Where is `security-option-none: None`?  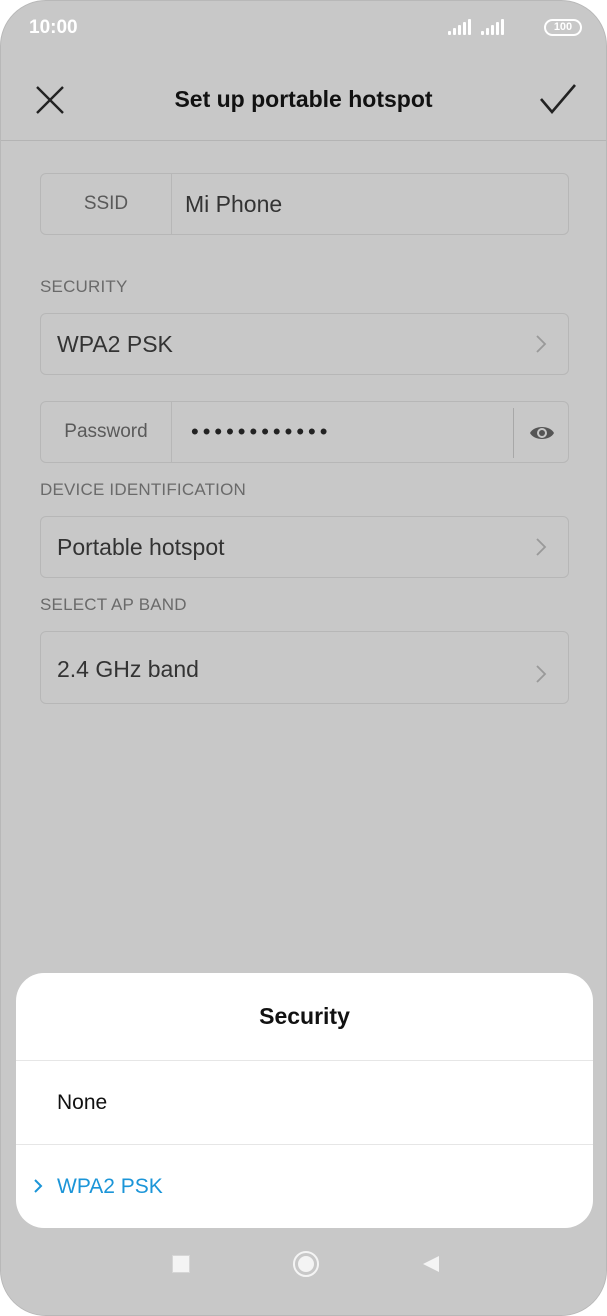
security-option-none: None is located at coordinates (304, 1103).